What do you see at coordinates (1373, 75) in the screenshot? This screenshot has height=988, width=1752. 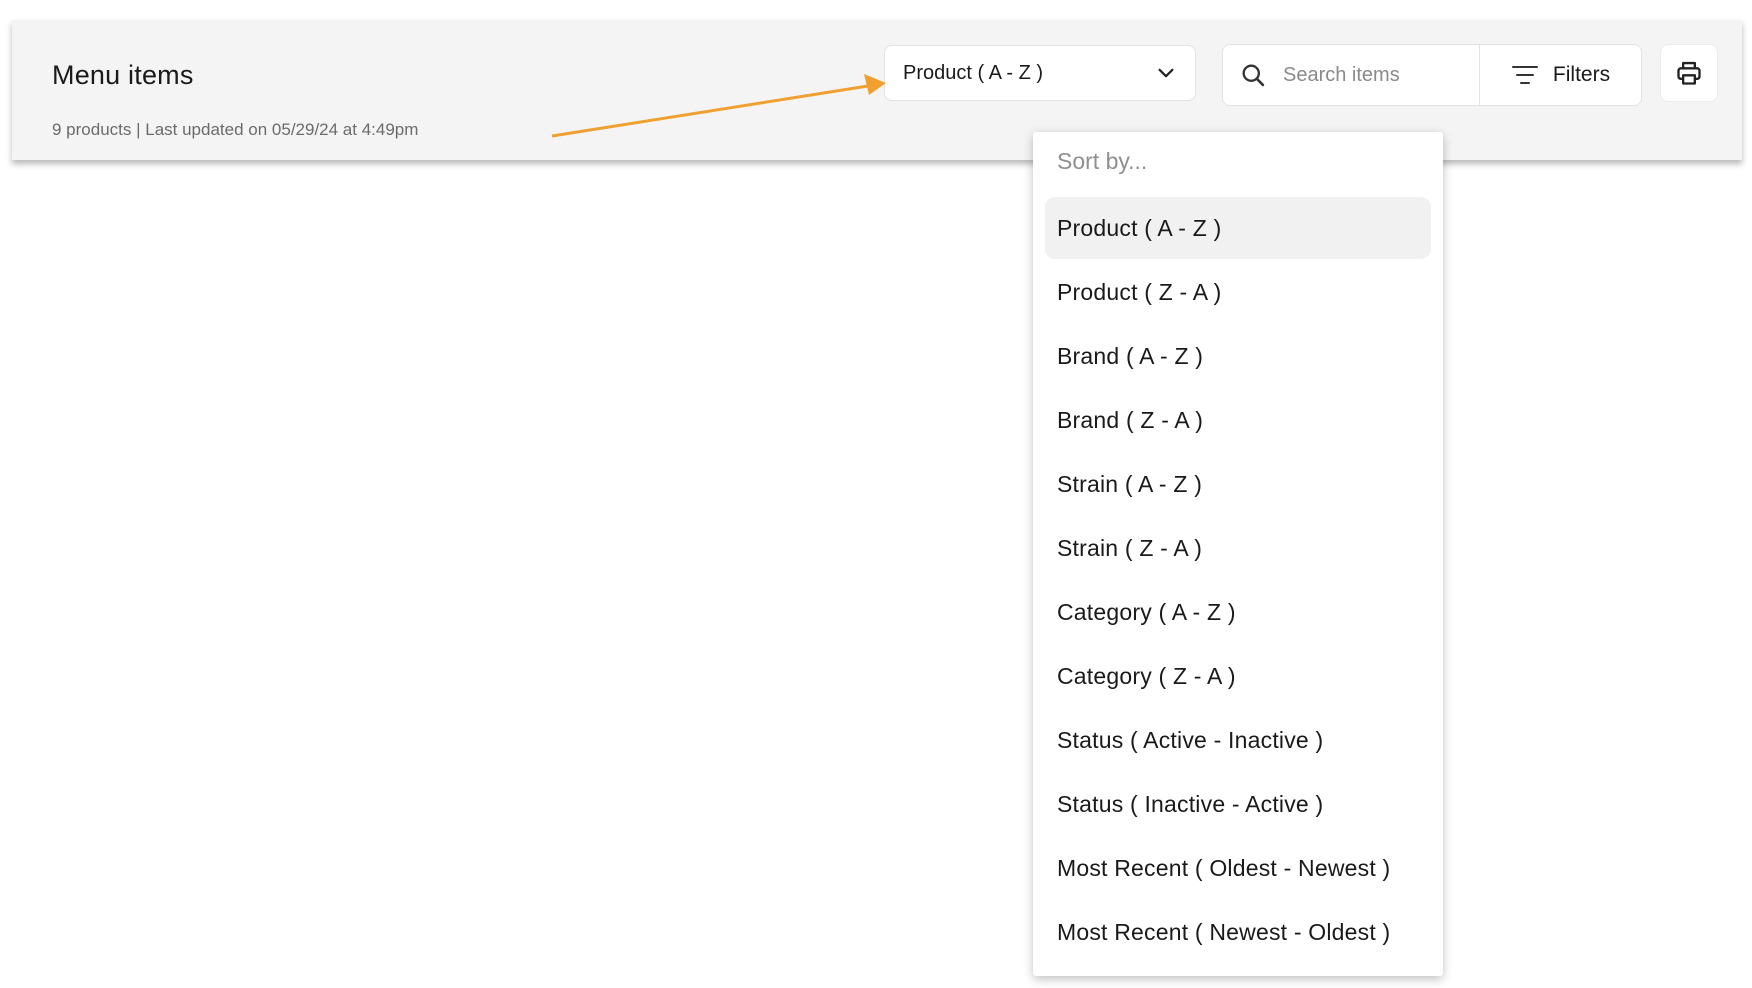 I see `search-input` at bounding box center [1373, 75].